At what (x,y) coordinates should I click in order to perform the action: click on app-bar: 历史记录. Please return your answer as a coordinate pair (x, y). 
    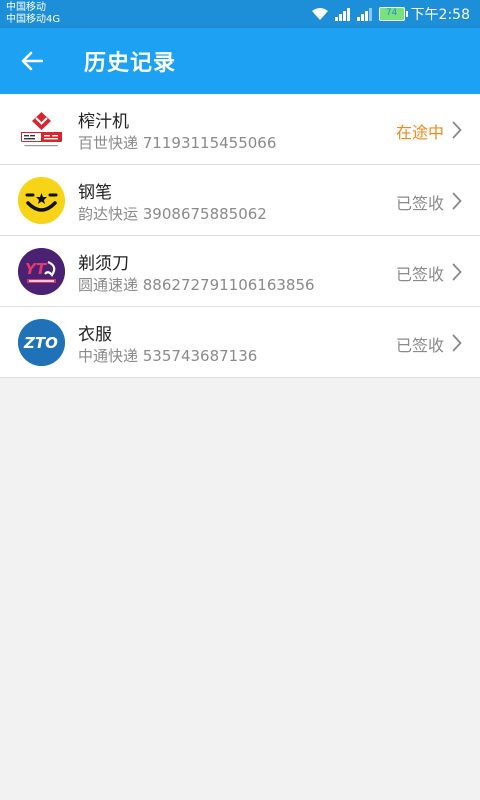
    Looking at the image, I should click on (240, 61).